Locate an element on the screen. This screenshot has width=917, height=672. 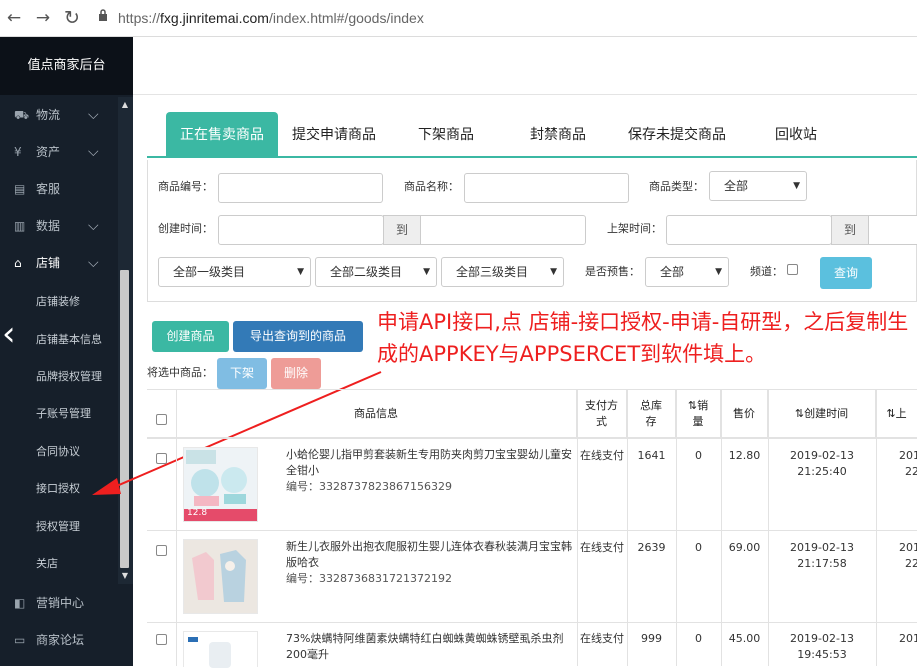
product-name: 新生儿衣服外出抱衣爬服初生婴儿连体衣春秋装满月宝宝韩版哈衣 is located at coordinates (431, 555).